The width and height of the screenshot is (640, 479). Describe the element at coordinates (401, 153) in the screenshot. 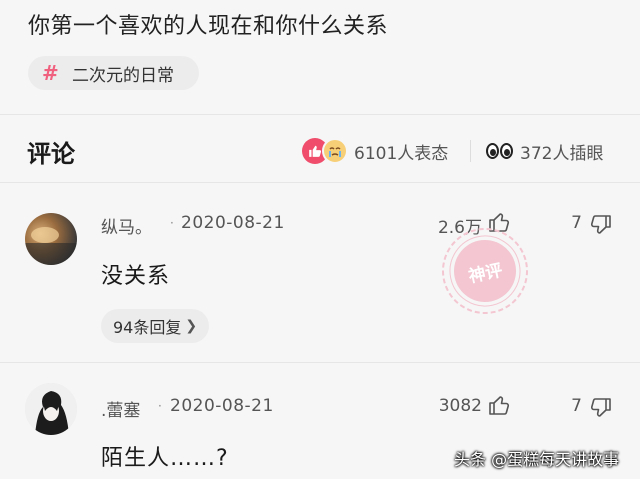

I see `reaction-count: 6101人表态` at that location.